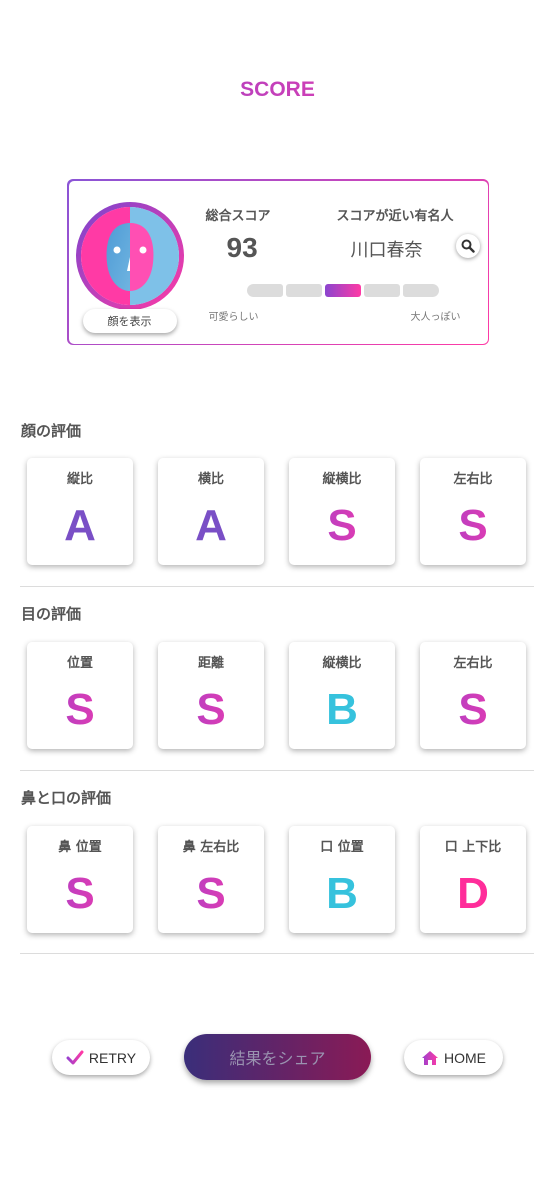 The image size is (555, 1200). What do you see at coordinates (277, 90) in the screenshot?
I see `page-title: SCORE` at bounding box center [277, 90].